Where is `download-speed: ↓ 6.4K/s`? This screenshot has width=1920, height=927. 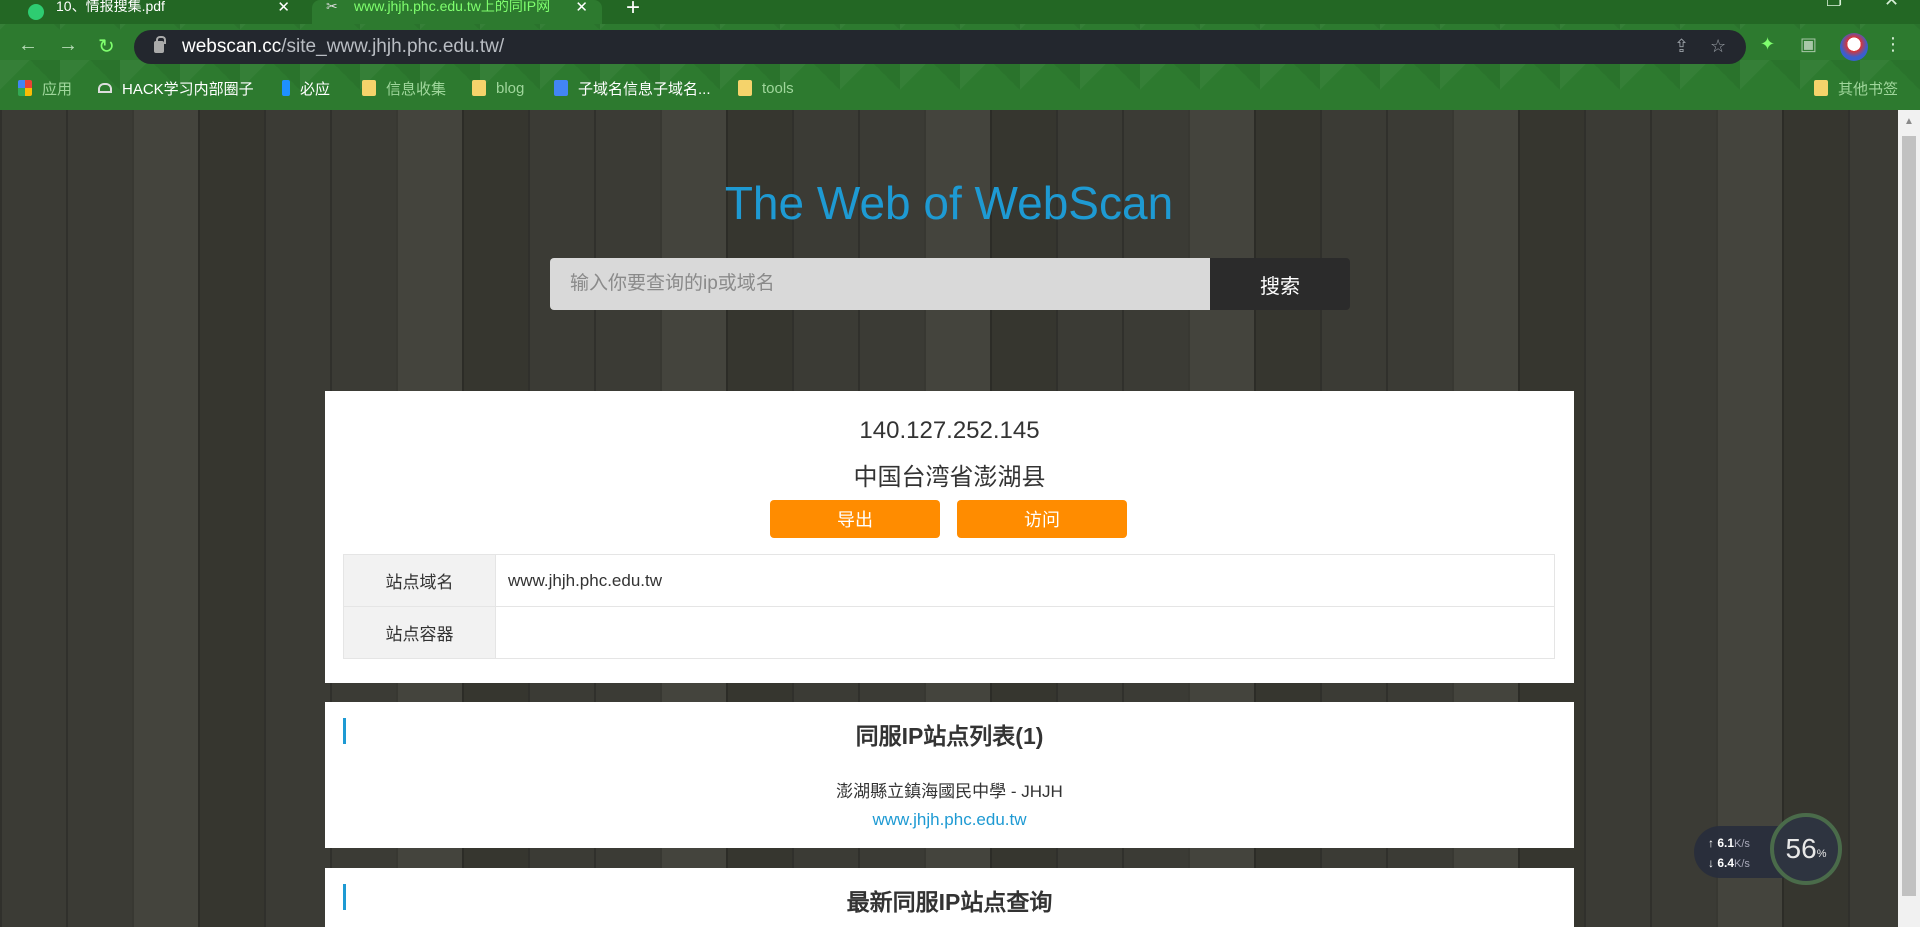 download-speed: ↓ 6.4K/s is located at coordinates (1729, 863).